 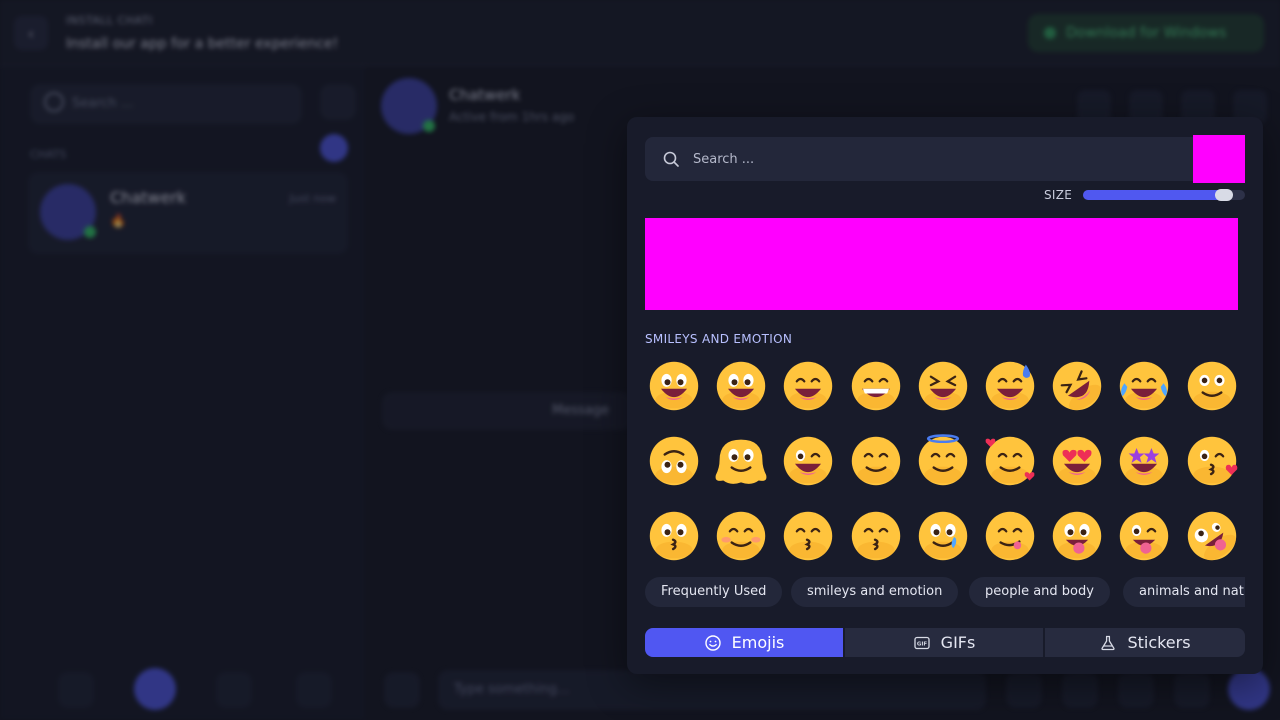 What do you see at coordinates (714, 592) in the screenshot?
I see `category-frequently-used: Frequently Used` at bounding box center [714, 592].